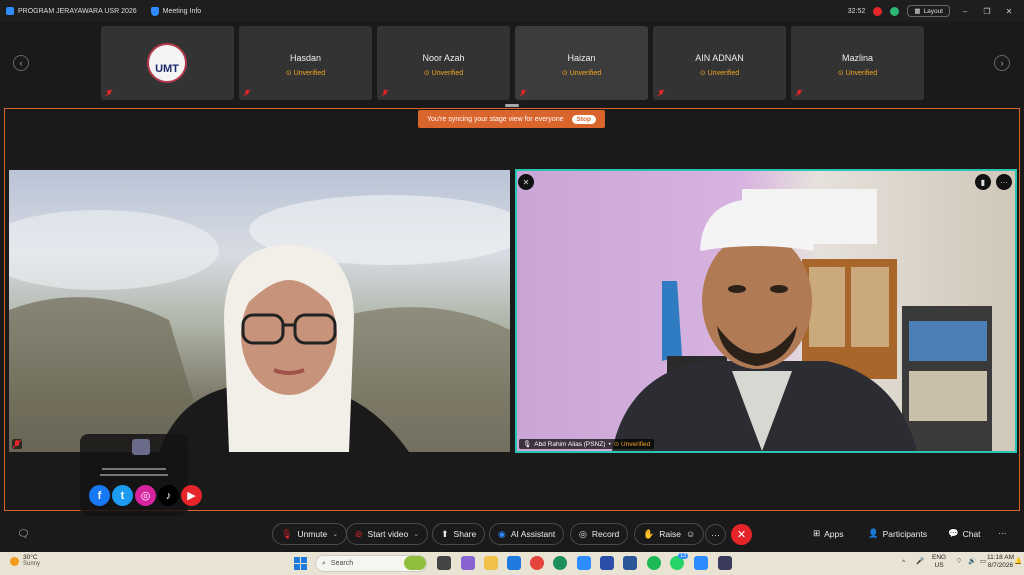  What do you see at coordinates (560, 563) in the screenshot?
I see `edge-icon` at bounding box center [560, 563].